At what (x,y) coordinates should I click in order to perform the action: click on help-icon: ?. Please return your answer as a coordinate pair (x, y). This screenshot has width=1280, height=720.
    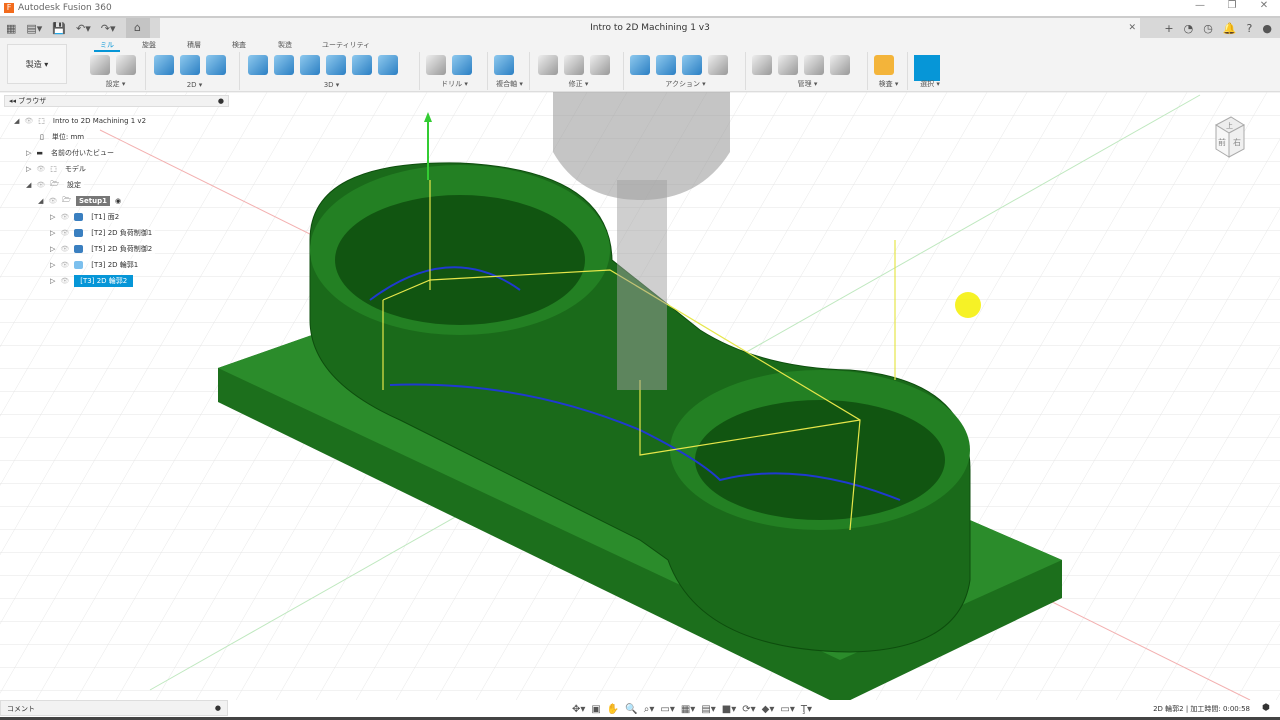
    Looking at the image, I should click on (1250, 28).